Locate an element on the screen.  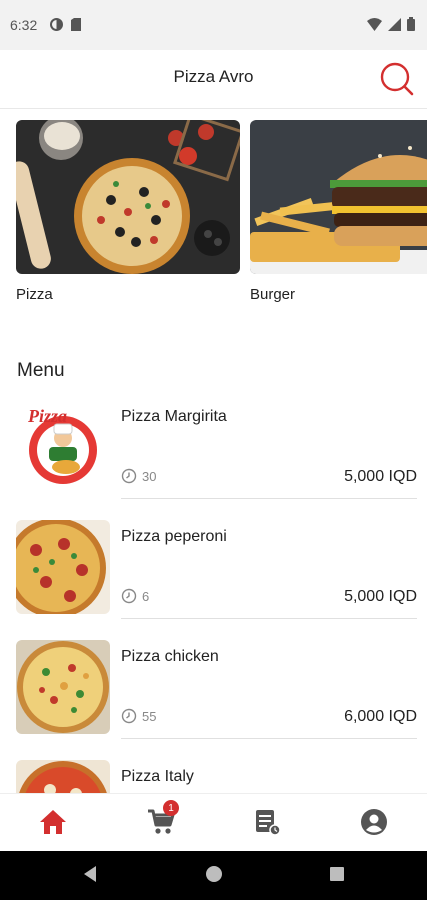
app-title: Pizza Avro is located at coordinates (213, 76).